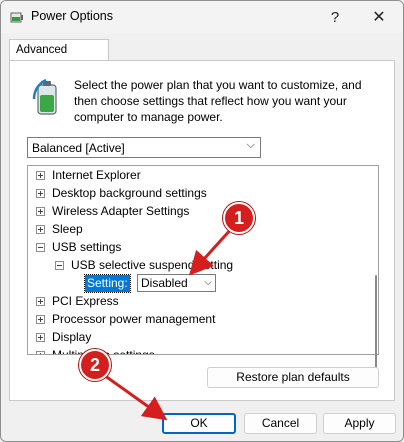  Describe the element at coordinates (134, 319) in the screenshot. I see `tree-item-label: Processor power management` at that location.